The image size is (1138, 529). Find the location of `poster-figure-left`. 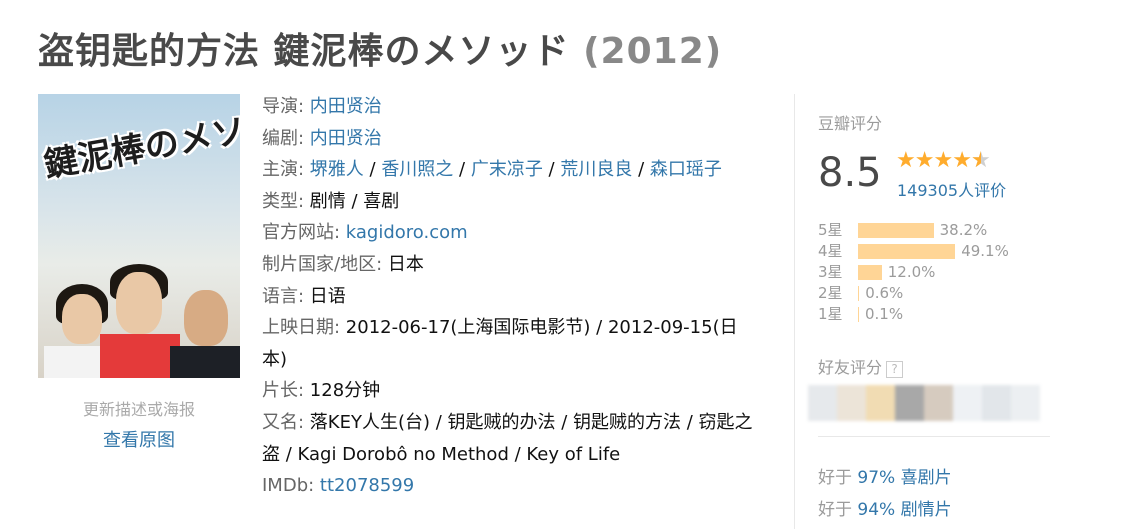

poster-figure-left is located at coordinates (82, 319).